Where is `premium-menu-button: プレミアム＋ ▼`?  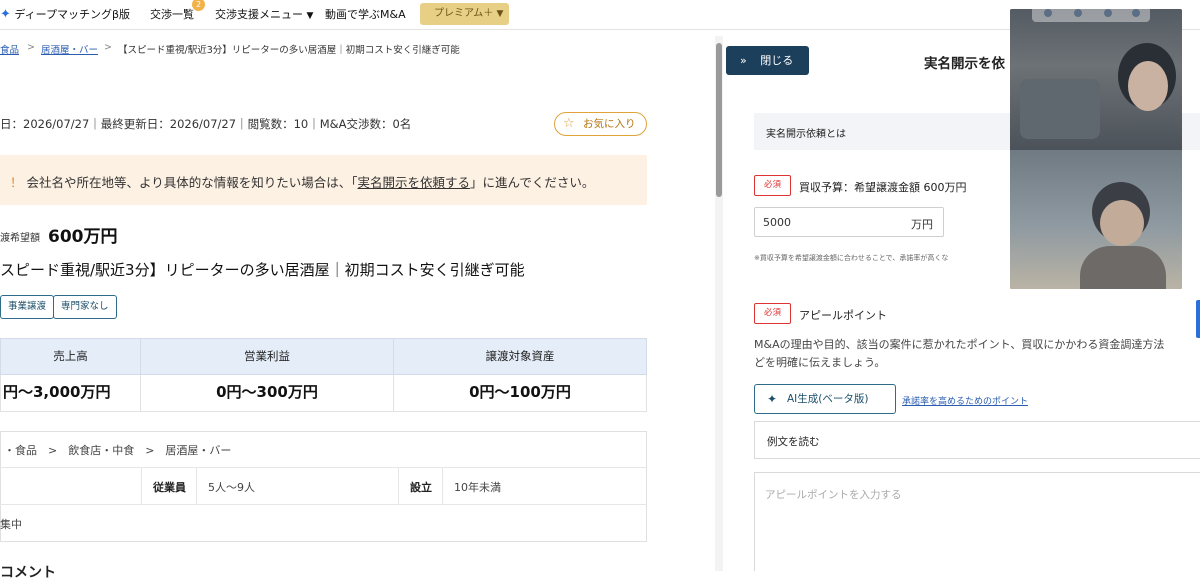
premium-menu-button: プレミアム＋ ▼ is located at coordinates (464, 14).